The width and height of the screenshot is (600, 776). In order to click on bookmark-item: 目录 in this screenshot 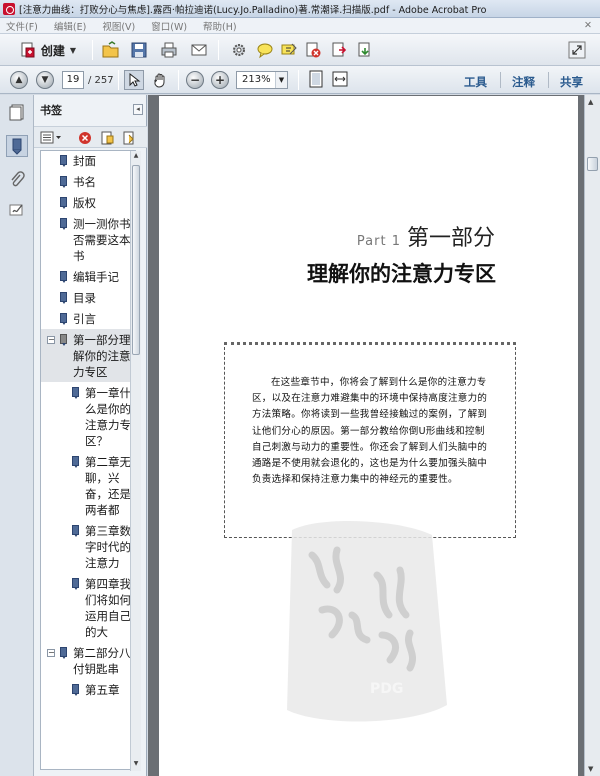, I will do `click(88, 297)`.